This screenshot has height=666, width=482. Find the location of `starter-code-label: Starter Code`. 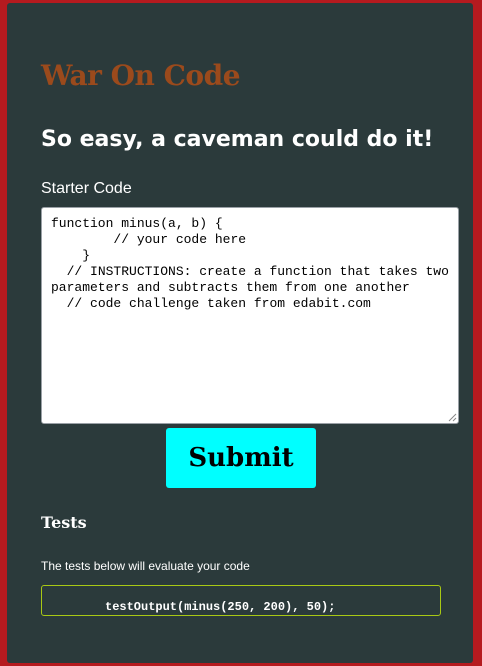

starter-code-label: Starter Code is located at coordinates (86, 188).